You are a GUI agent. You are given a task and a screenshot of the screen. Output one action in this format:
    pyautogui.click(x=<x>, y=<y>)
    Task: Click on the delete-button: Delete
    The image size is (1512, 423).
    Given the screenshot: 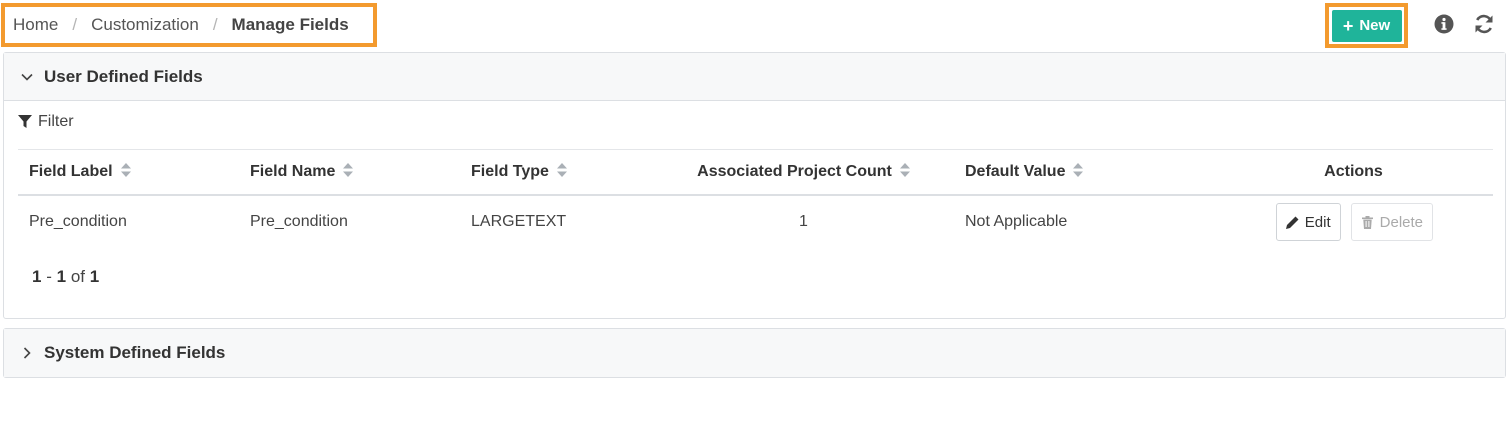 What is the action you would take?
    pyautogui.click(x=1391, y=222)
    